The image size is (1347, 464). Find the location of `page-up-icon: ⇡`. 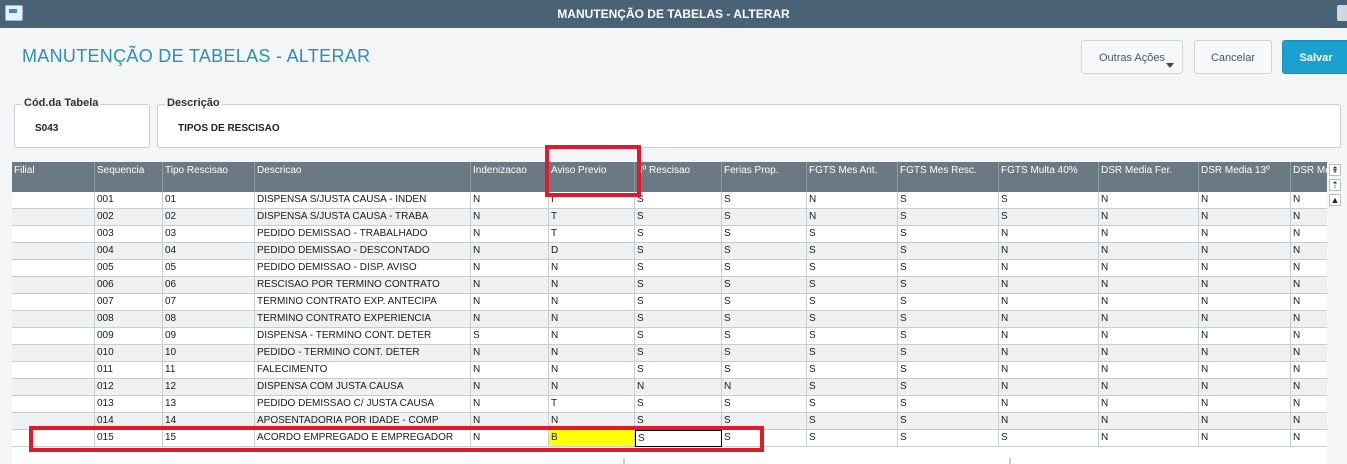

page-up-icon: ⇡ is located at coordinates (1335, 185).